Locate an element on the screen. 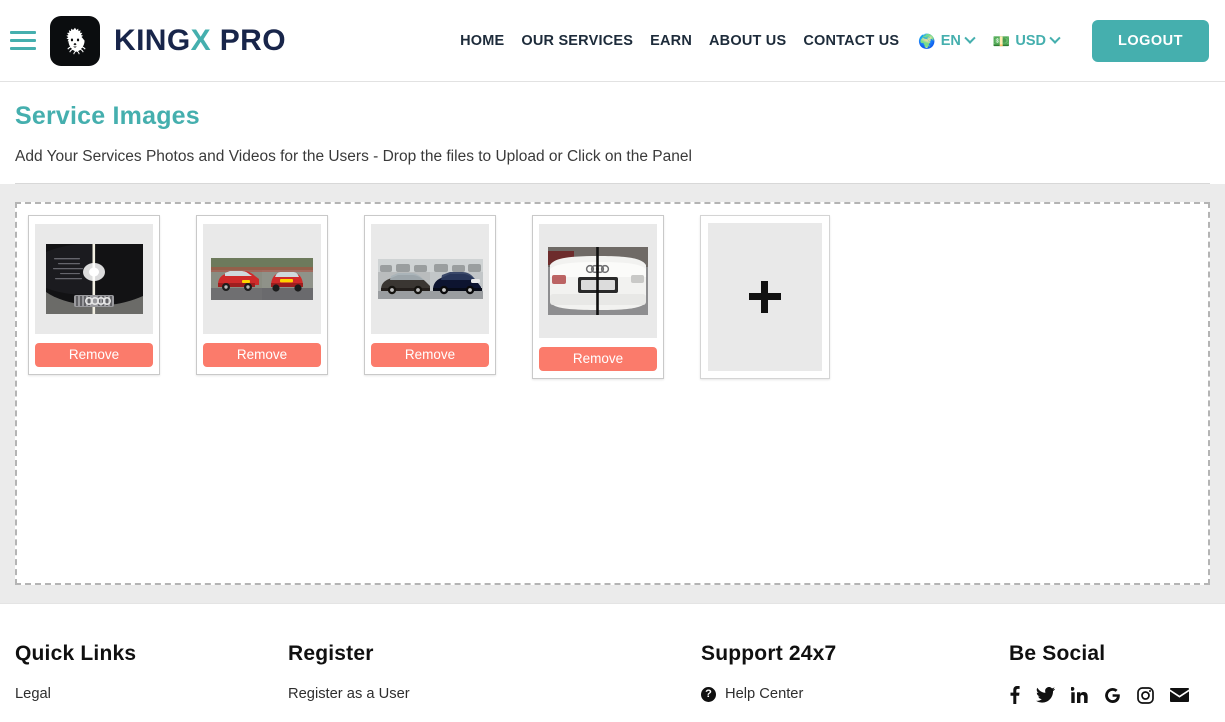 The width and height of the screenshot is (1225, 722). footer-link-register-as-a-user: Register as a User is located at coordinates (494, 694).